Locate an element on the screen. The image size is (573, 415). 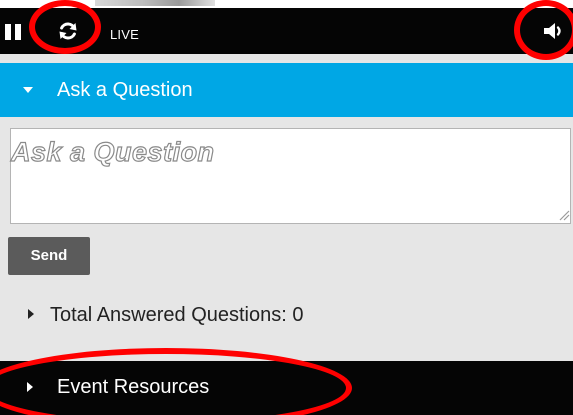
volume-icon is located at coordinates (552, 31).